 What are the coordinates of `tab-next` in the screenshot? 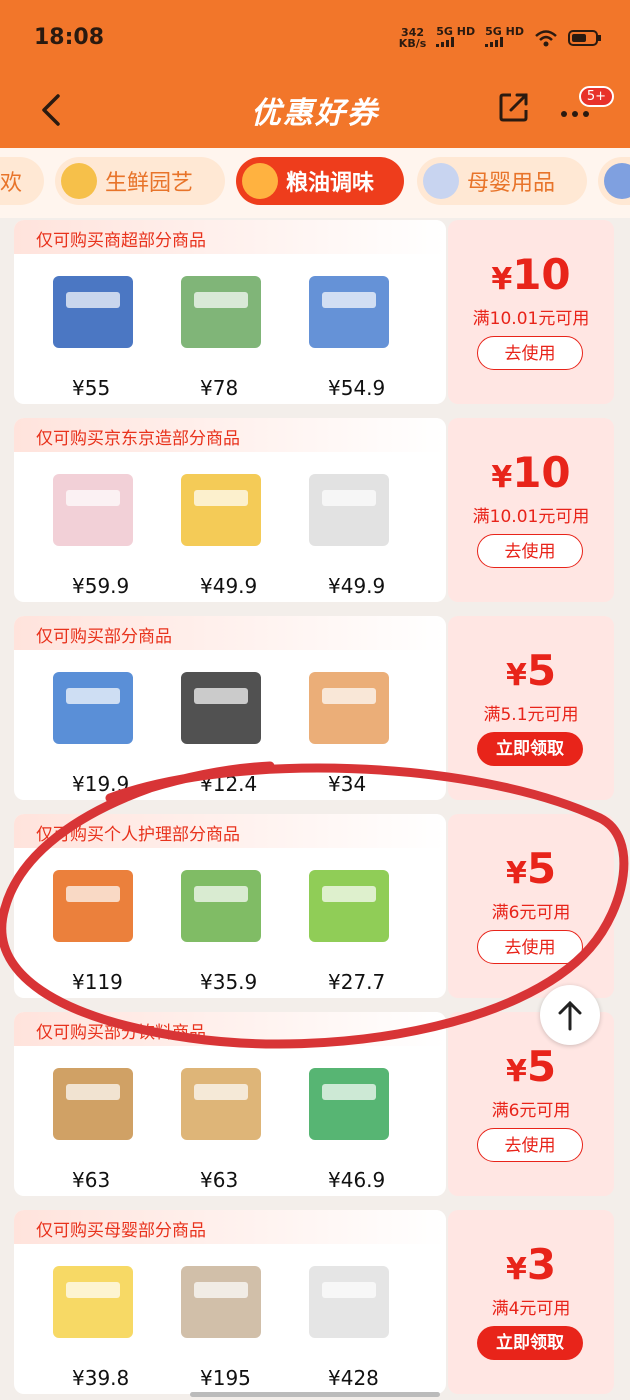 It's located at (614, 181).